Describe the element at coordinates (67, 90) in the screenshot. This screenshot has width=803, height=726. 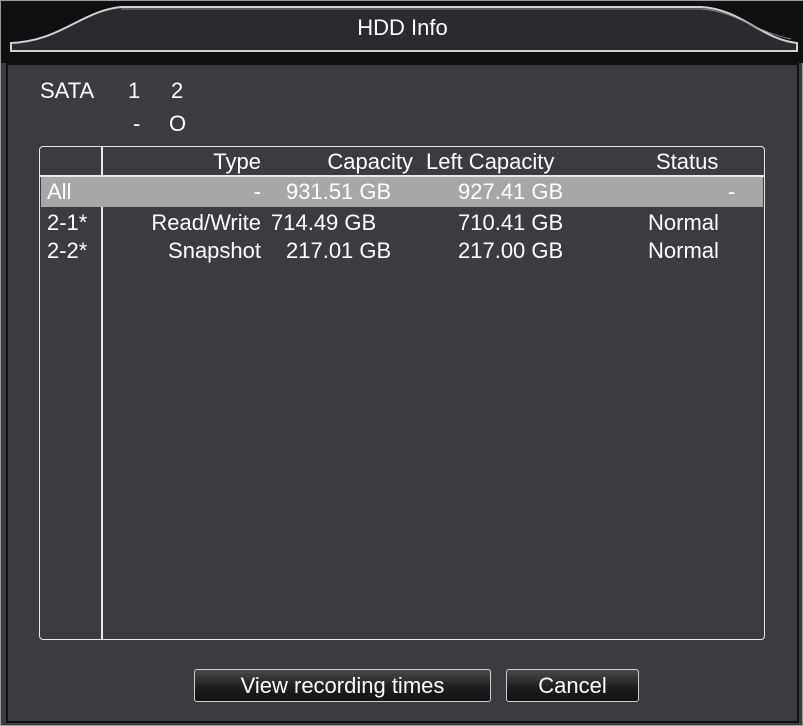
I see `sata-label: SATA` at that location.